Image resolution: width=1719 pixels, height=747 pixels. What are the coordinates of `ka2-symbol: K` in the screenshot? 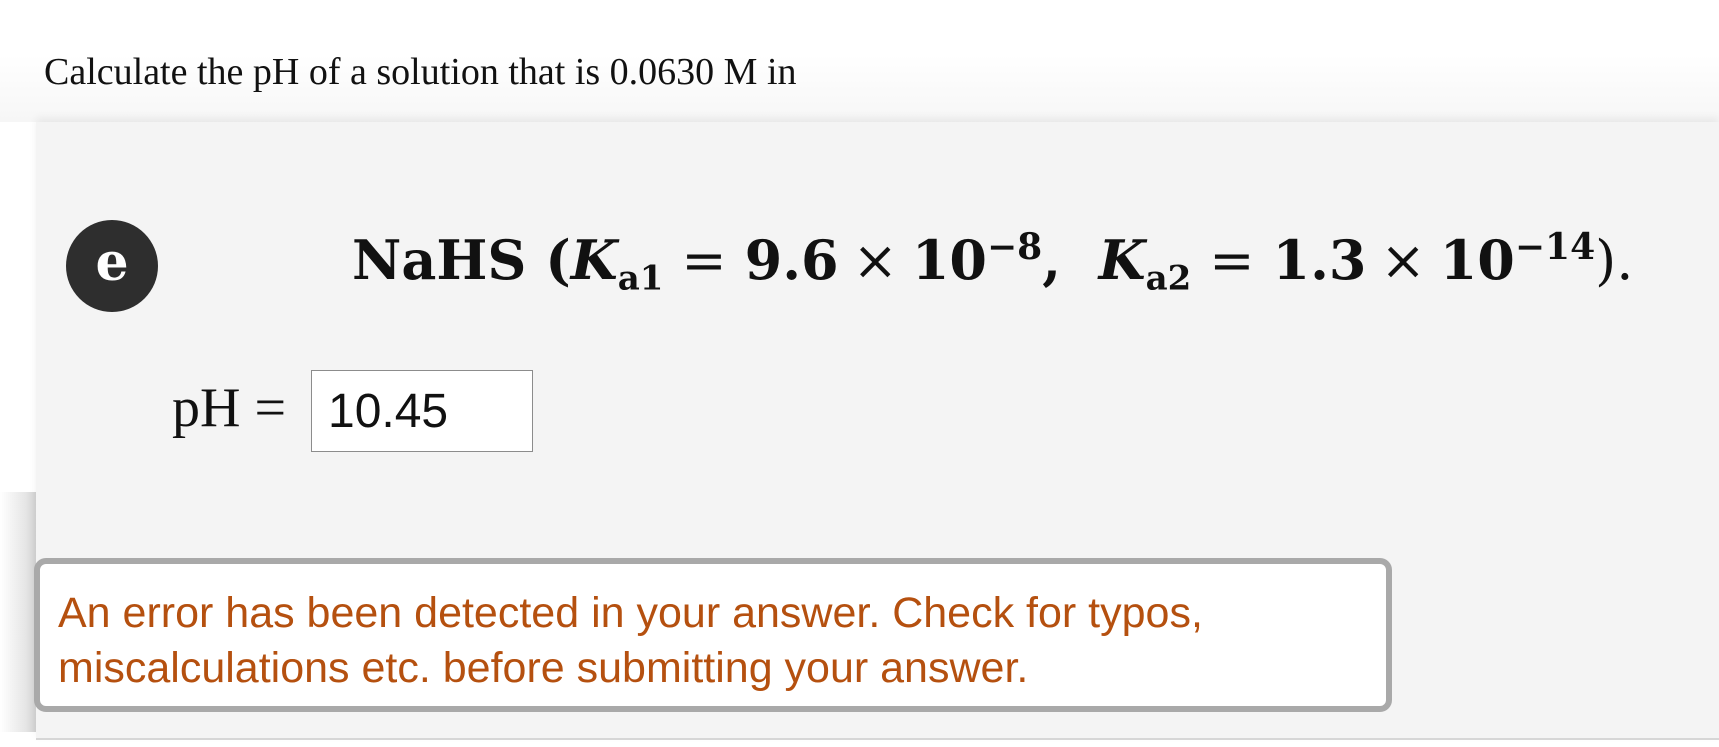 It's located at (1122, 259).